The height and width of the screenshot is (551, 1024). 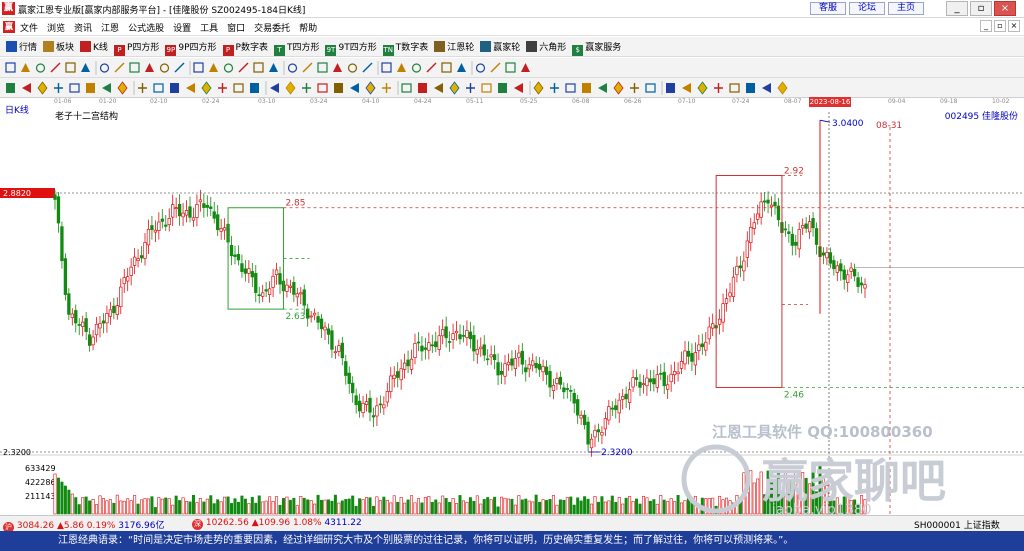 I want to click on close-icon: ×, so click(x=1005, y=8).